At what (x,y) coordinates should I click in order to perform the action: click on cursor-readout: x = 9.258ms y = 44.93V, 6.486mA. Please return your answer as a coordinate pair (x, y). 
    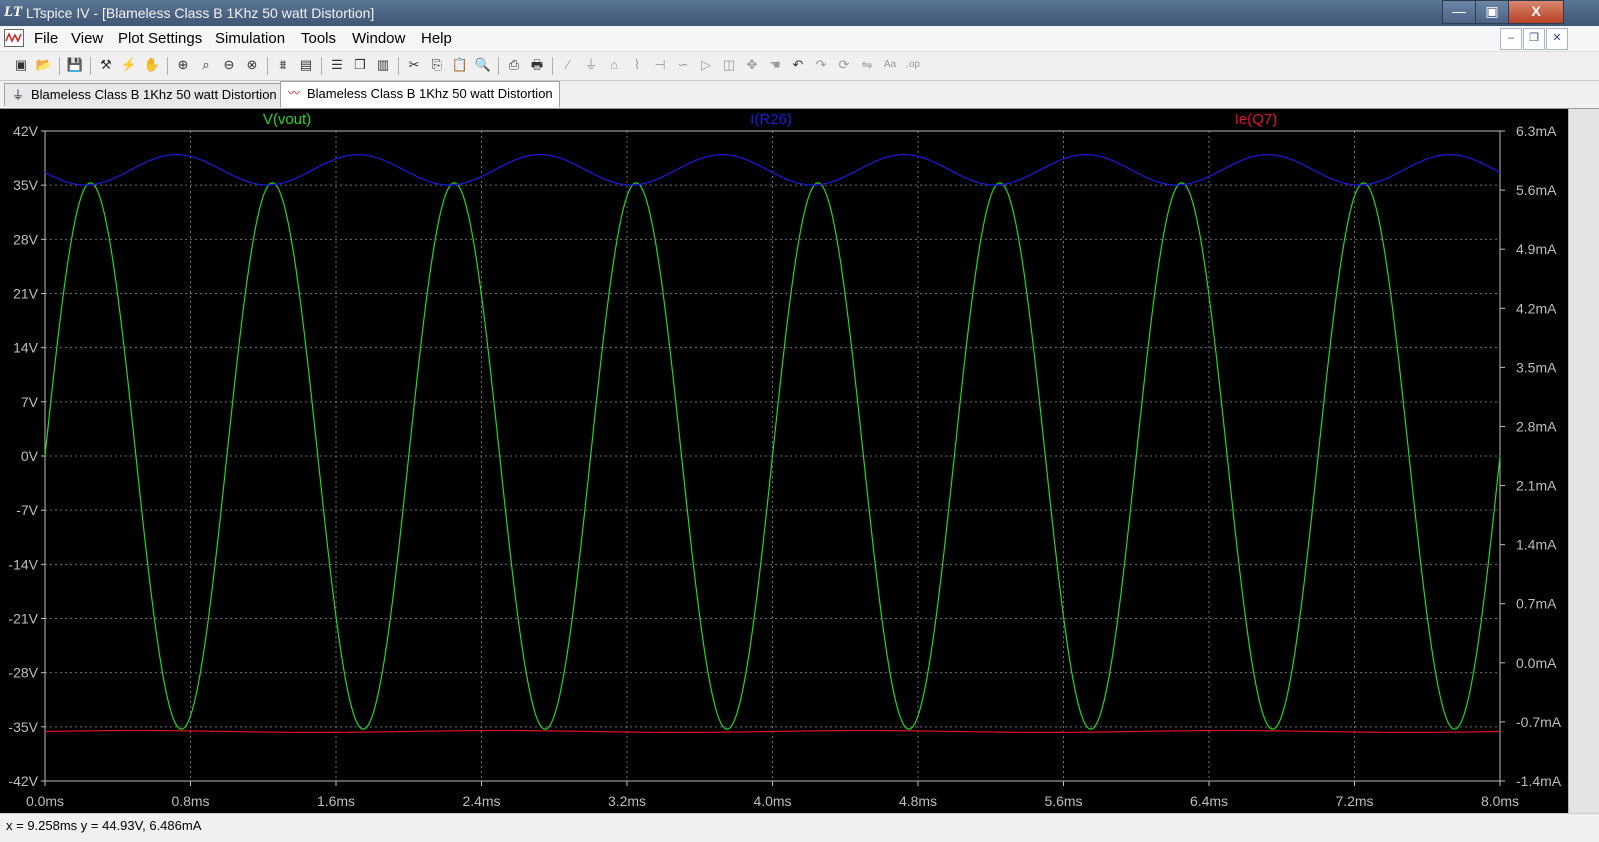
    Looking at the image, I should click on (104, 825).